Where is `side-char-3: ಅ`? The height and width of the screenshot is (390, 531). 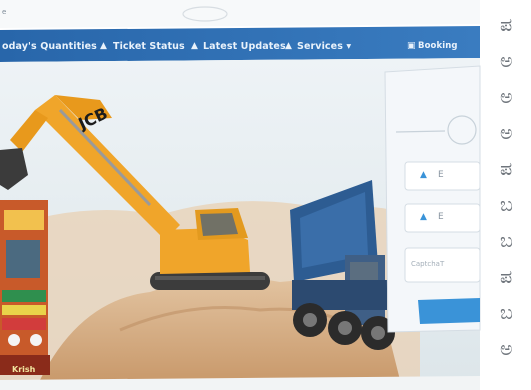
side-char-3: ಅ is located at coordinates (506, 133).